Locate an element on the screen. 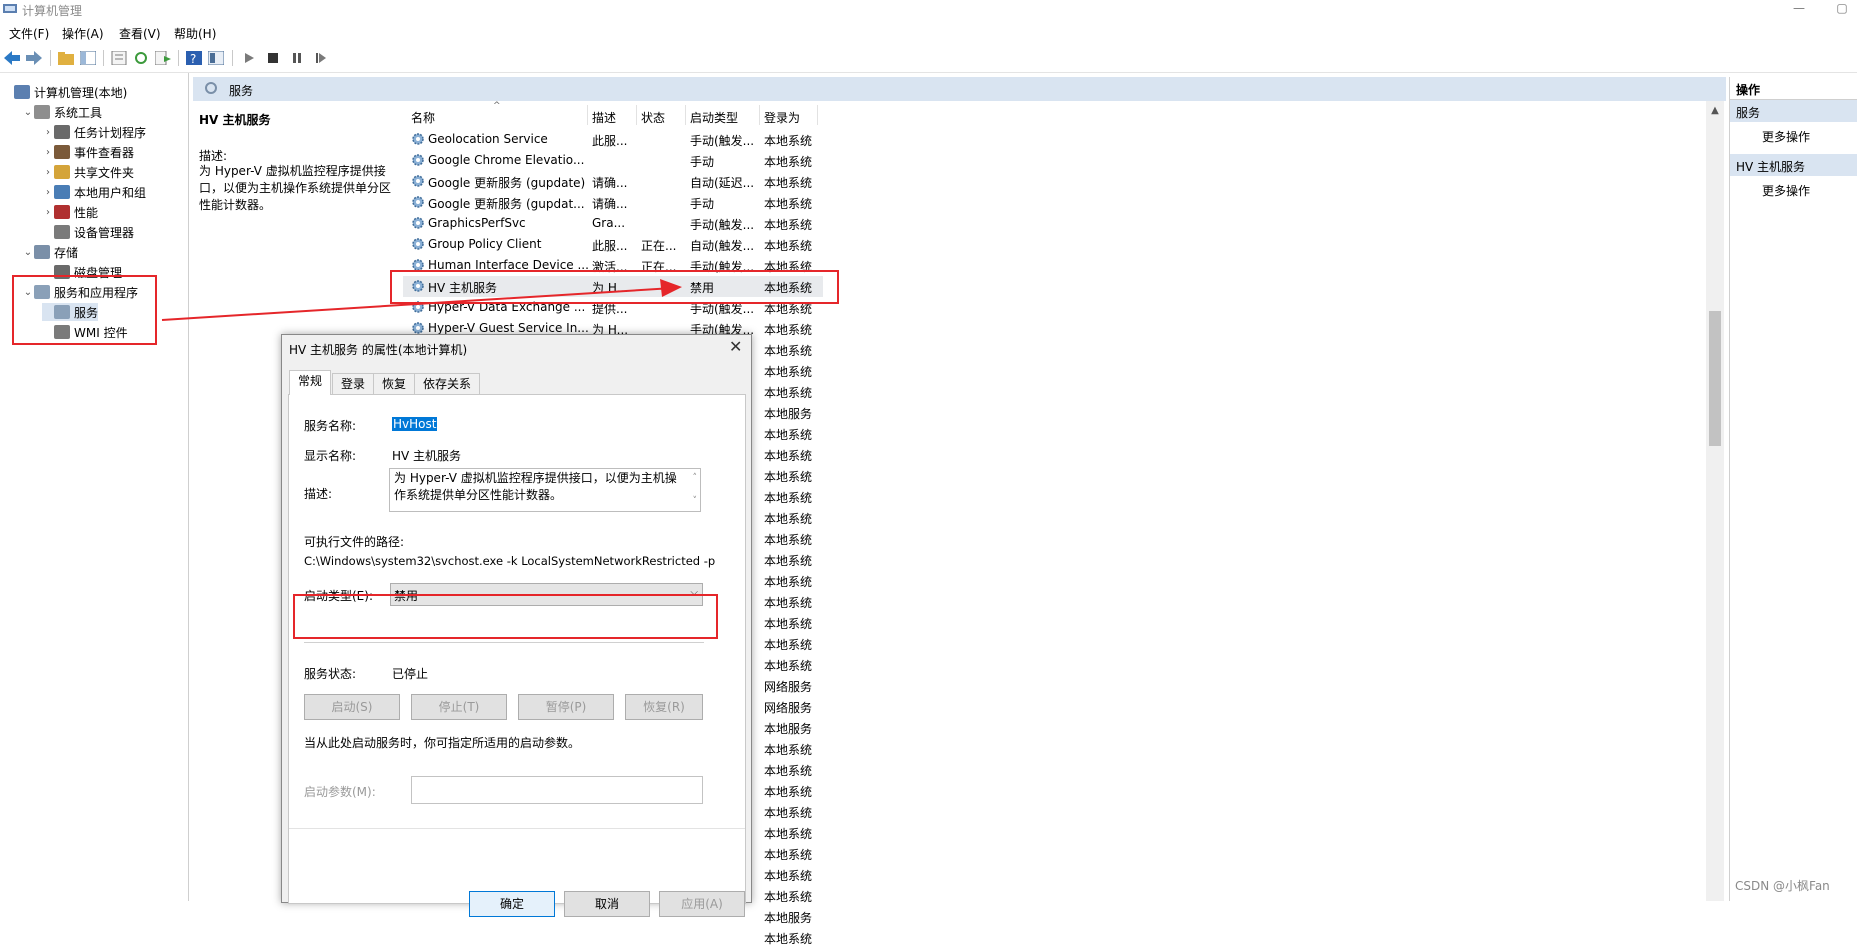 The width and height of the screenshot is (1857, 947). help-icon: ? is located at coordinates (194, 58).